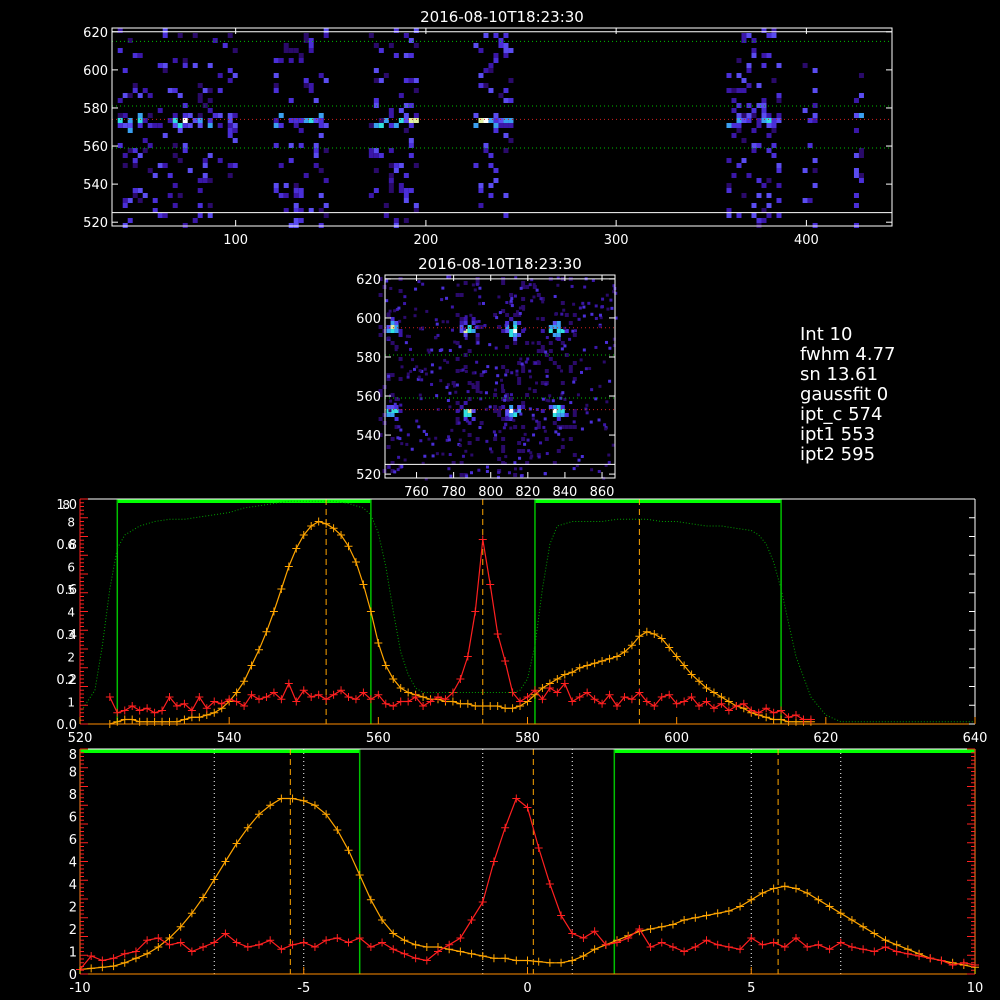 This screenshot has width=1000, height=1000. I want to click on y-tick-label: 600, so click(368, 319).